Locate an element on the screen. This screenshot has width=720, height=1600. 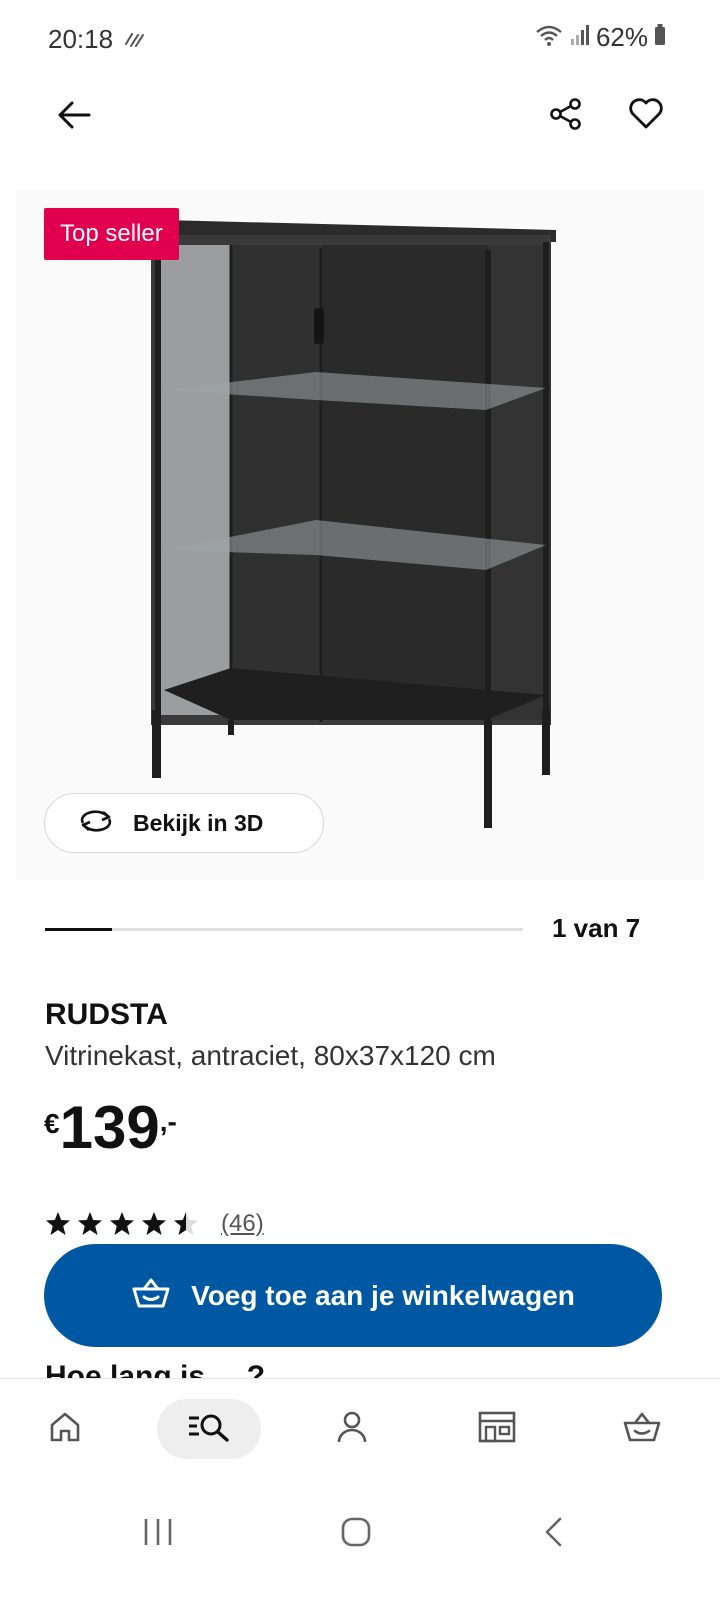
nav-search is located at coordinates (209, 1429).